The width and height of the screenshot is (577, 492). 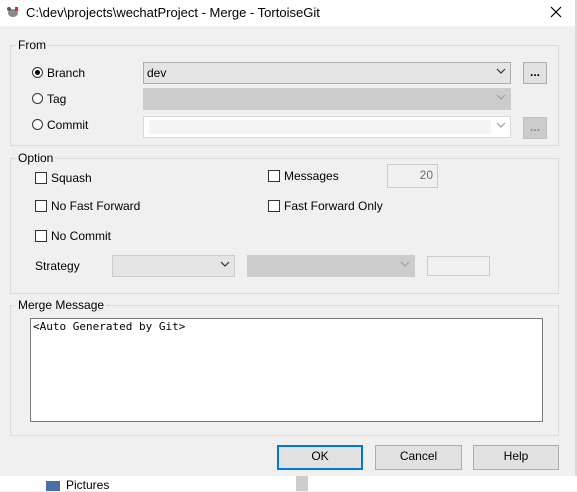 I want to click on strategy-option-combo, so click(x=331, y=266).